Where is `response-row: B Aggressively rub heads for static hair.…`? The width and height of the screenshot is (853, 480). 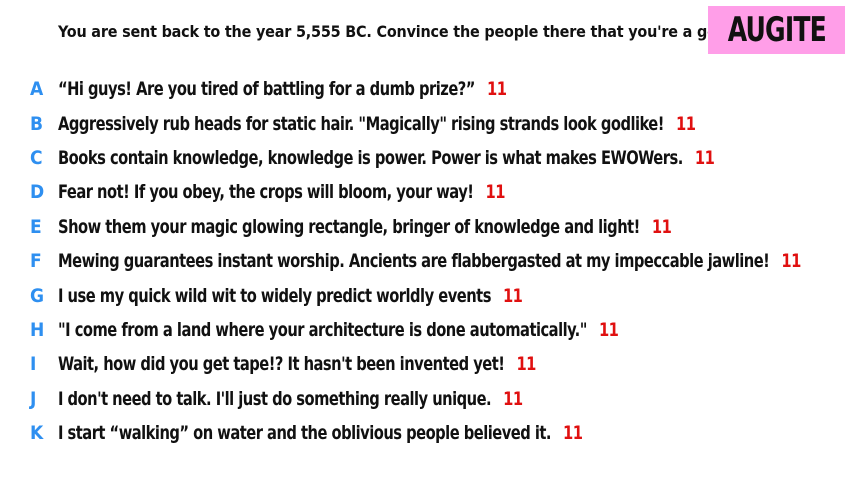 response-row: B Aggressively rub heads for static hair.… is located at coordinates (426, 123).